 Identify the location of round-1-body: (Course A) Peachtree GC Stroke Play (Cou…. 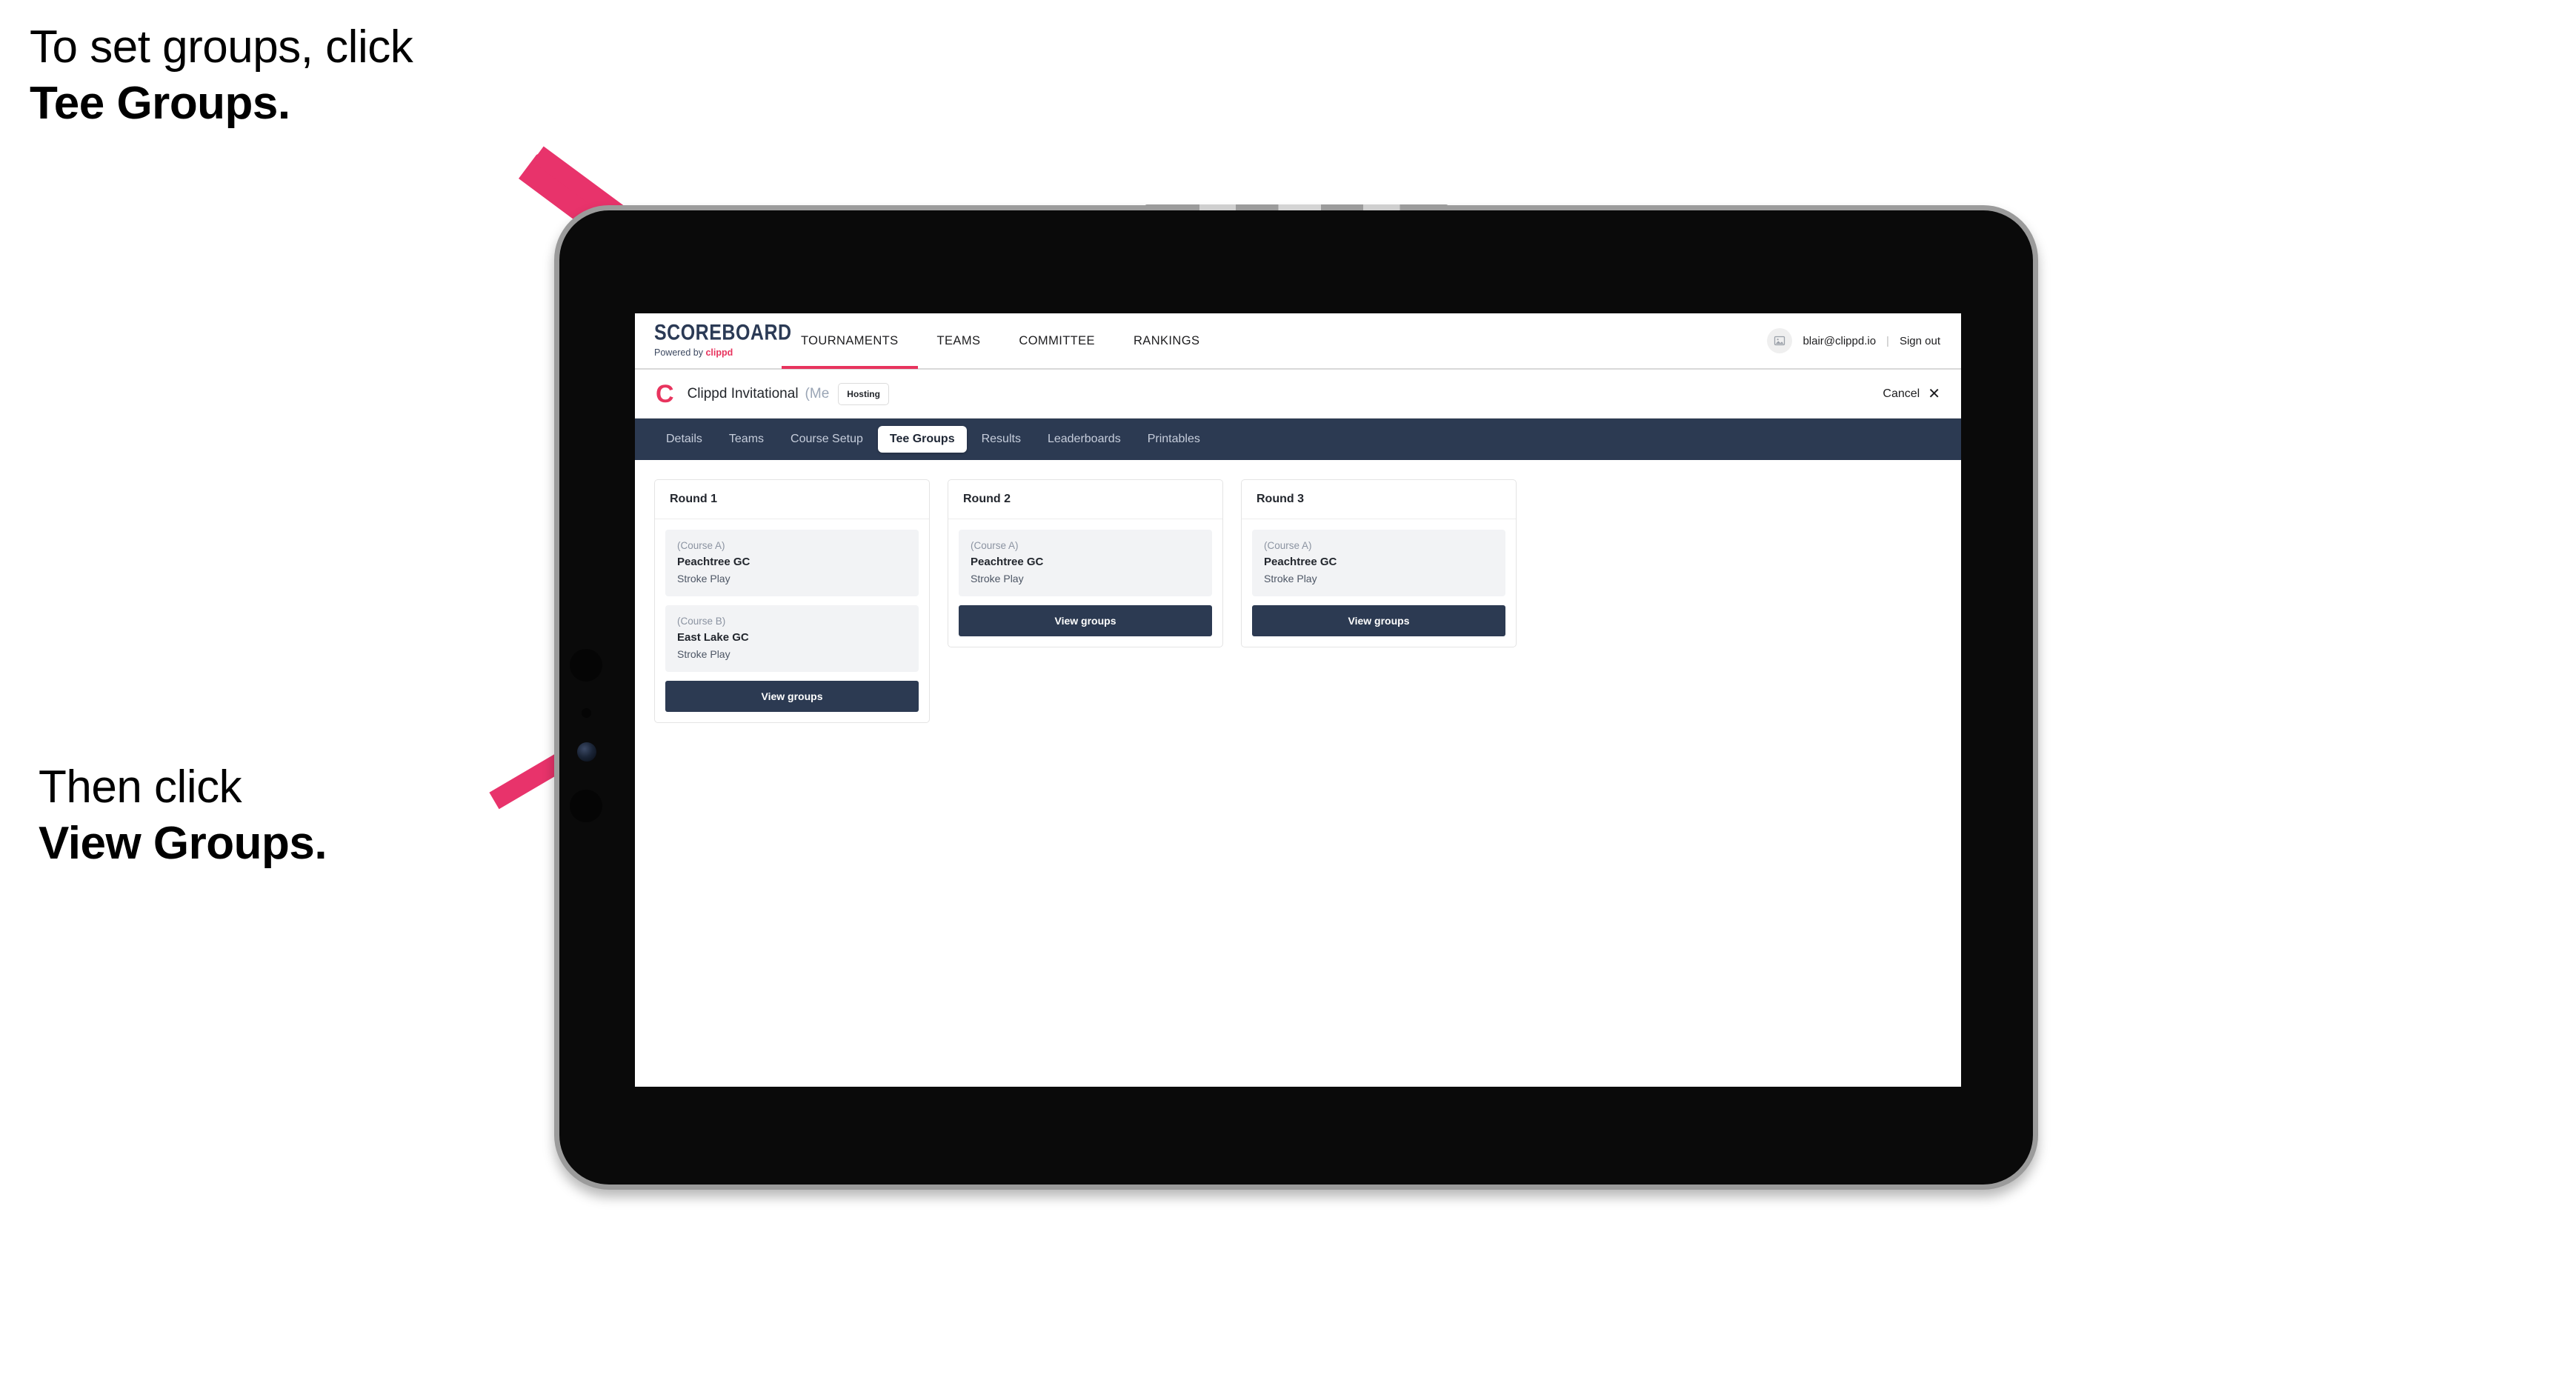
(792, 620).